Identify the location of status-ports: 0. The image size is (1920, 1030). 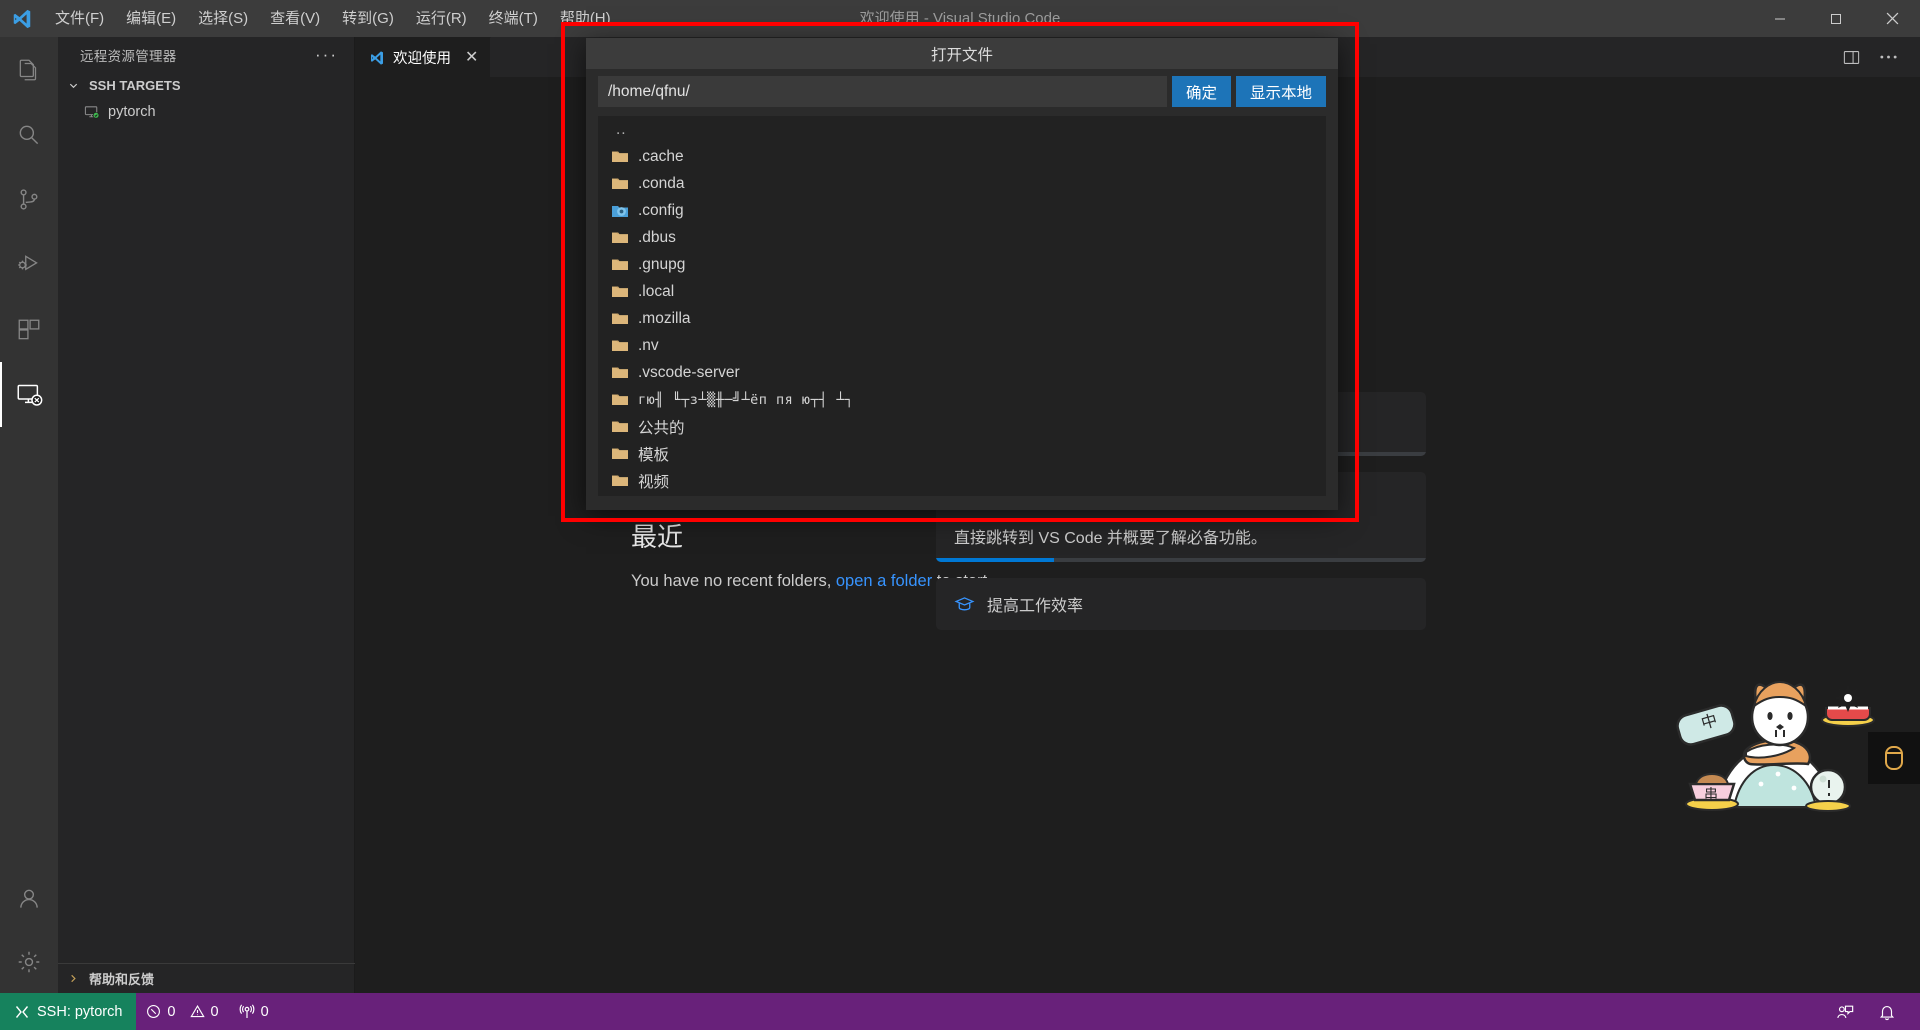
(254, 1011).